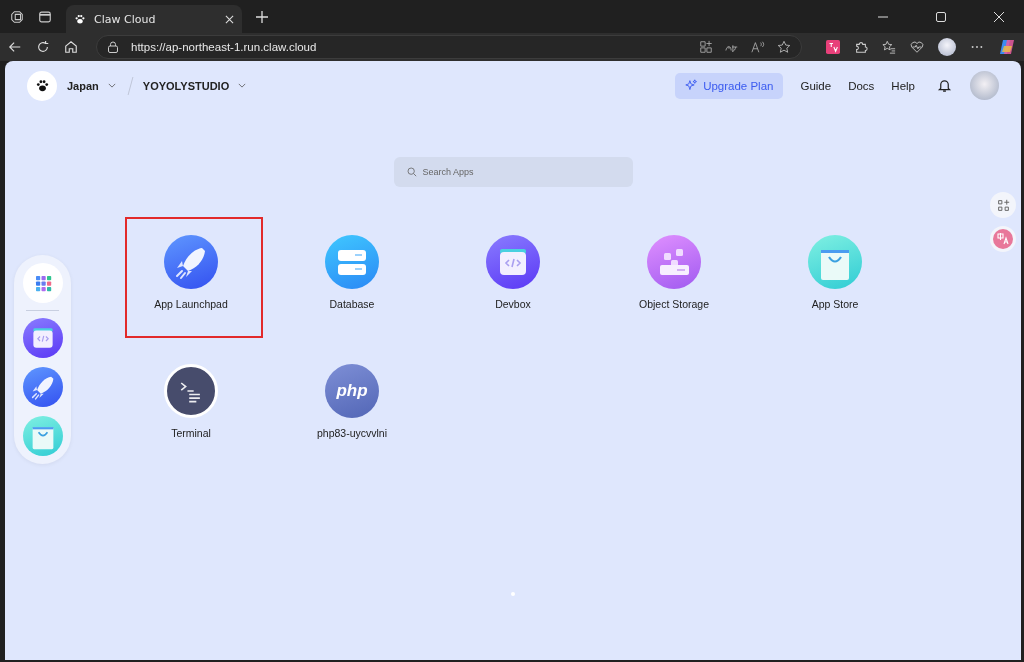 Image resolution: width=1024 pixels, height=662 pixels. Describe the element at coordinates (71, 47) in the screenshot. I see `home-icon` at that location.